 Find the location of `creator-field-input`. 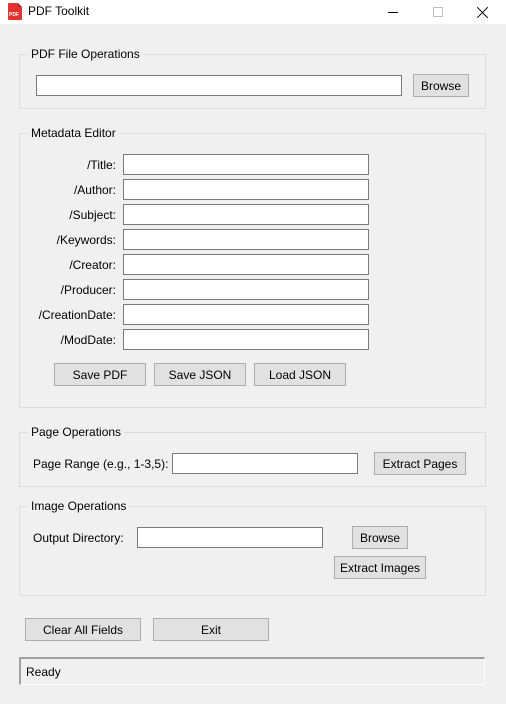

creator-field-input is located at coordinates (246, 264).